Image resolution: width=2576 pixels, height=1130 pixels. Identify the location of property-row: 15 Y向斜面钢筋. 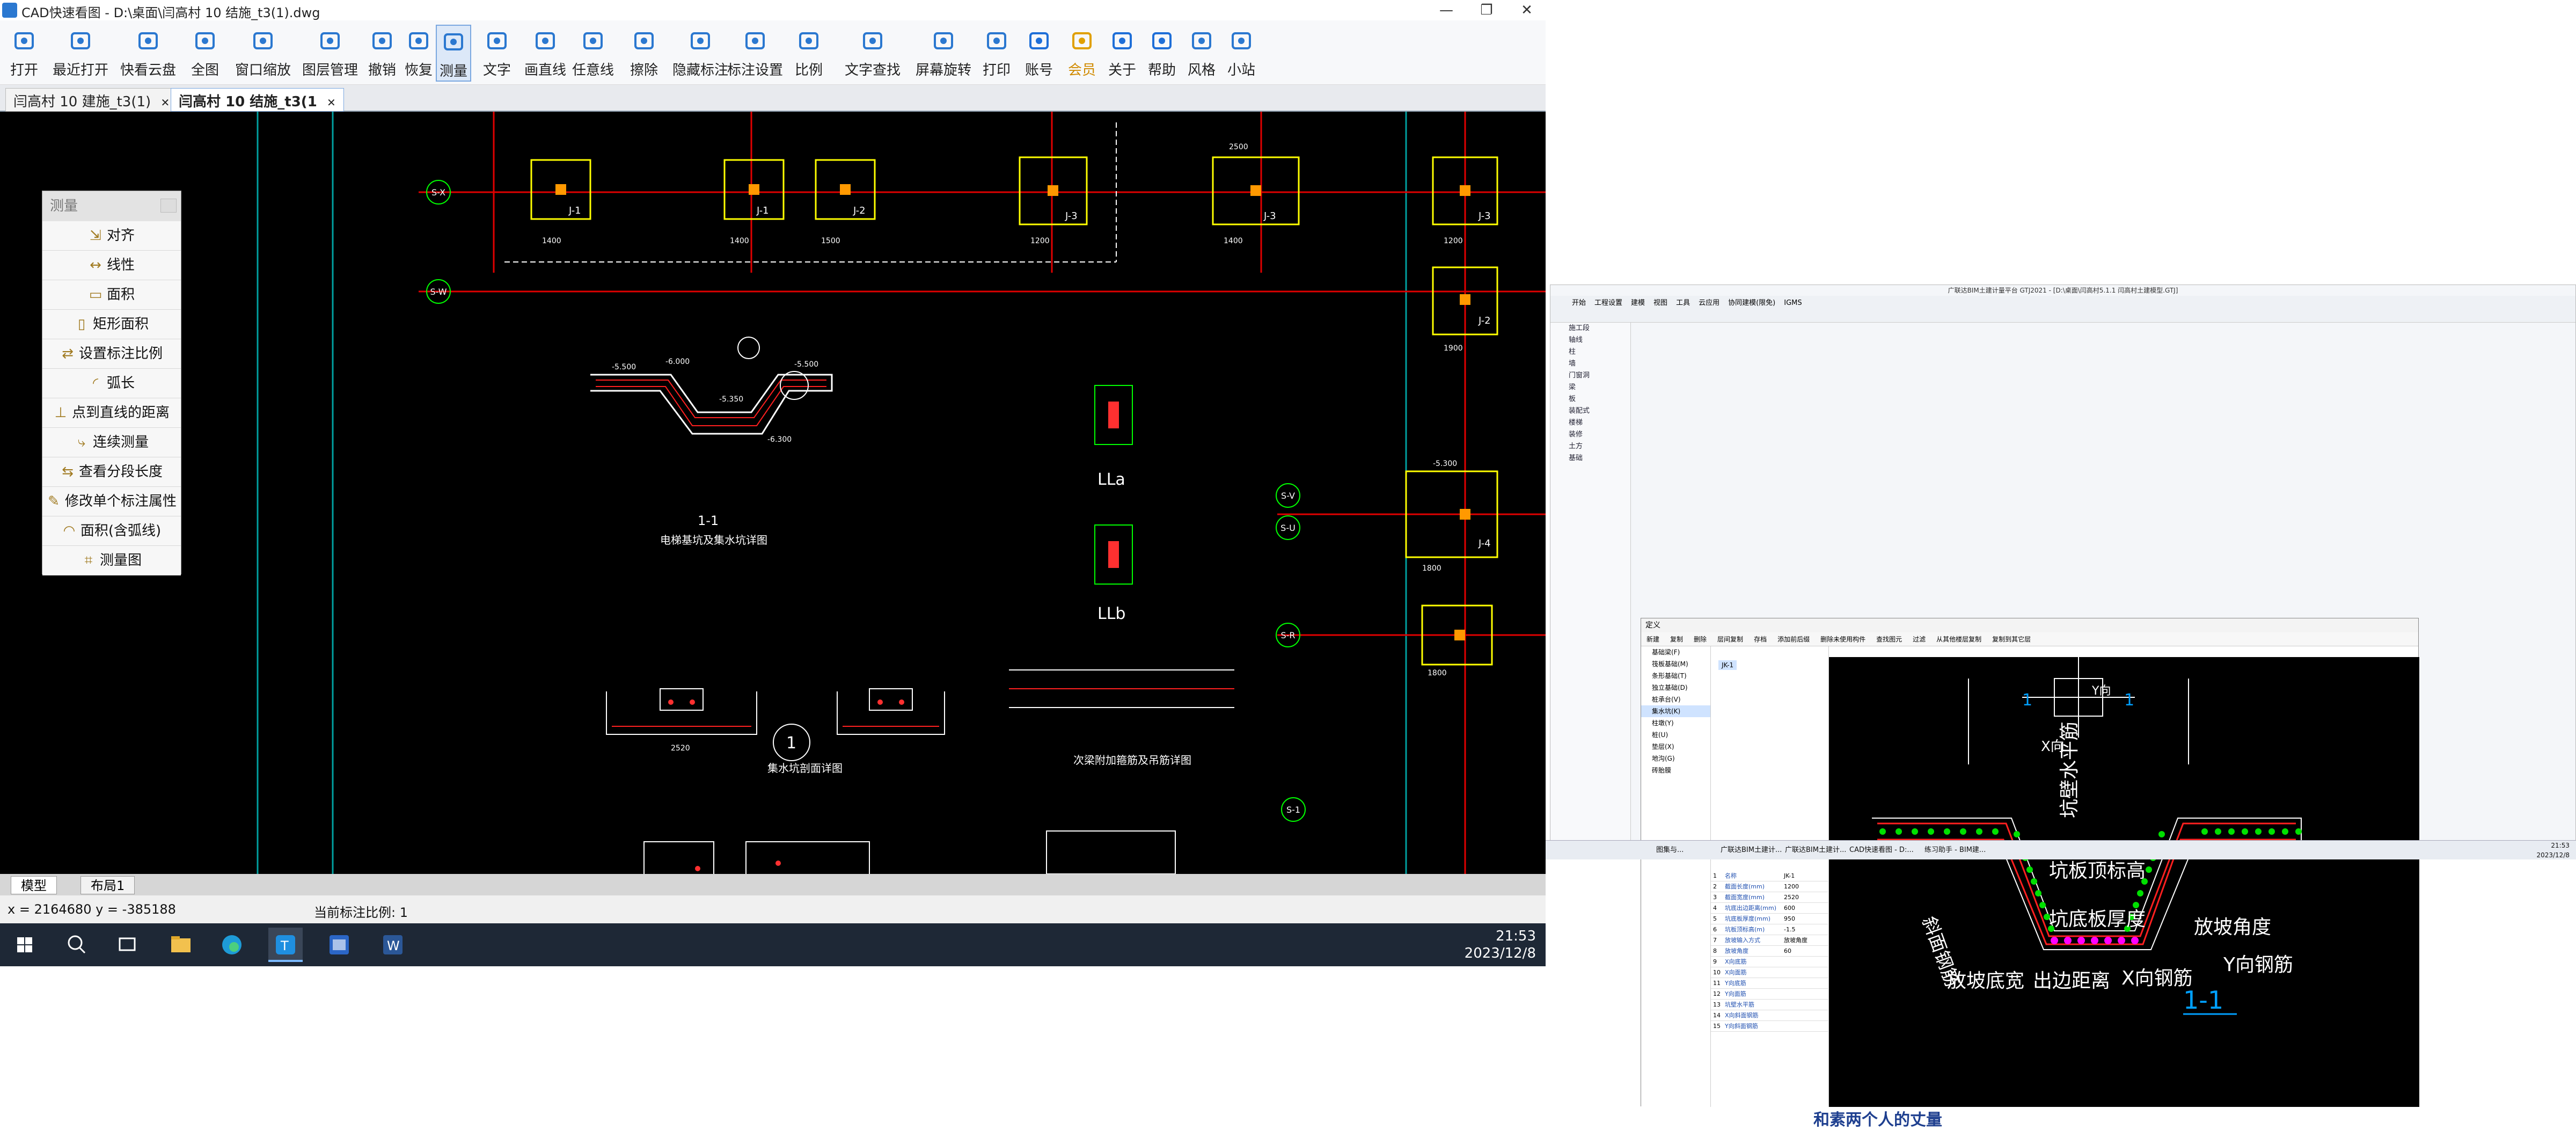
(1770, 1026).